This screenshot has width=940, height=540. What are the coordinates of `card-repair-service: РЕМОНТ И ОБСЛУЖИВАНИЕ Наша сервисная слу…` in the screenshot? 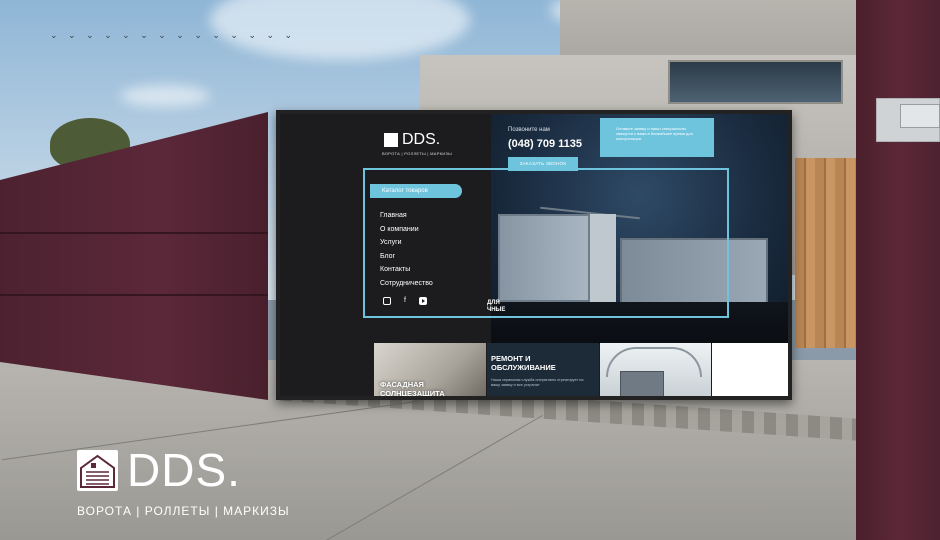 It's located at (543, 369).